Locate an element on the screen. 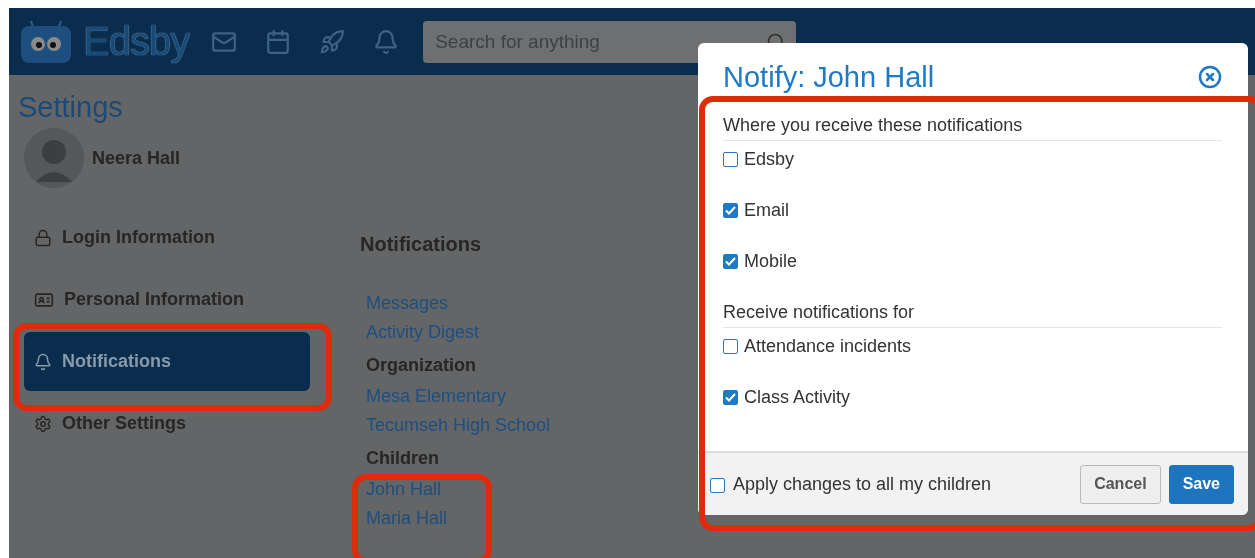 This screenshot has width=1255, height=558. nav-item: Notifications is located at coordinates (167, 361).